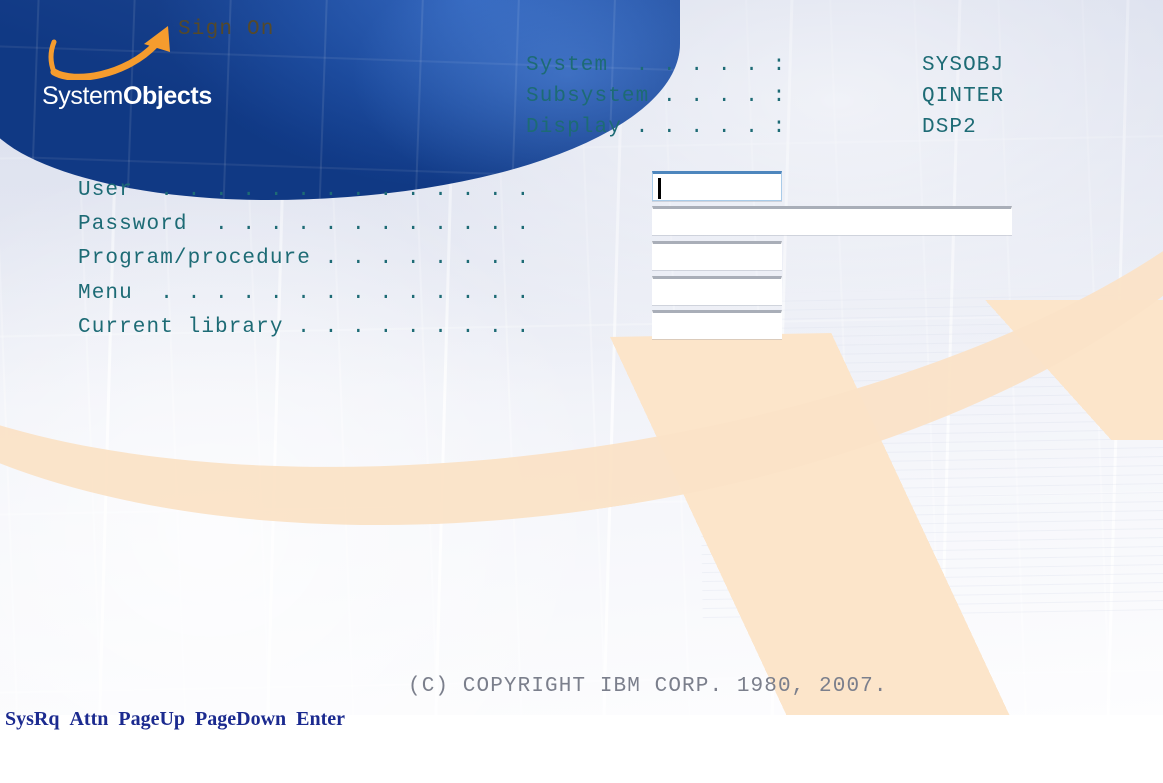  What do you see at coordinates (304, 293) in the screenshot?
I see `menu-label: Menu . . . . . . . . . . . . . .` at bounding box center [304, 293].